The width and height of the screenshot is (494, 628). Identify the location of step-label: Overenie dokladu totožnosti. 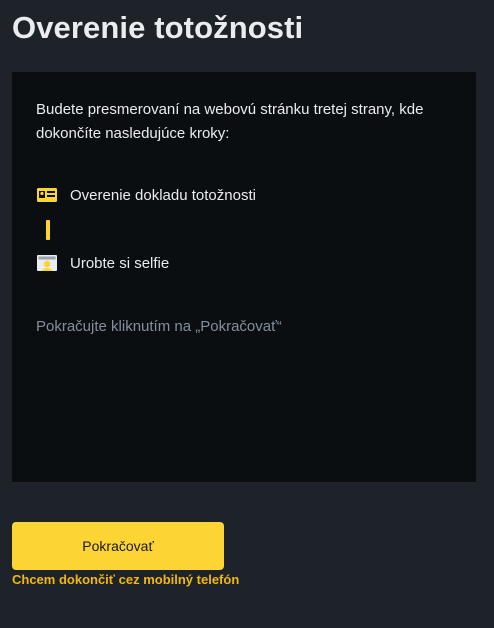
(163, 195).